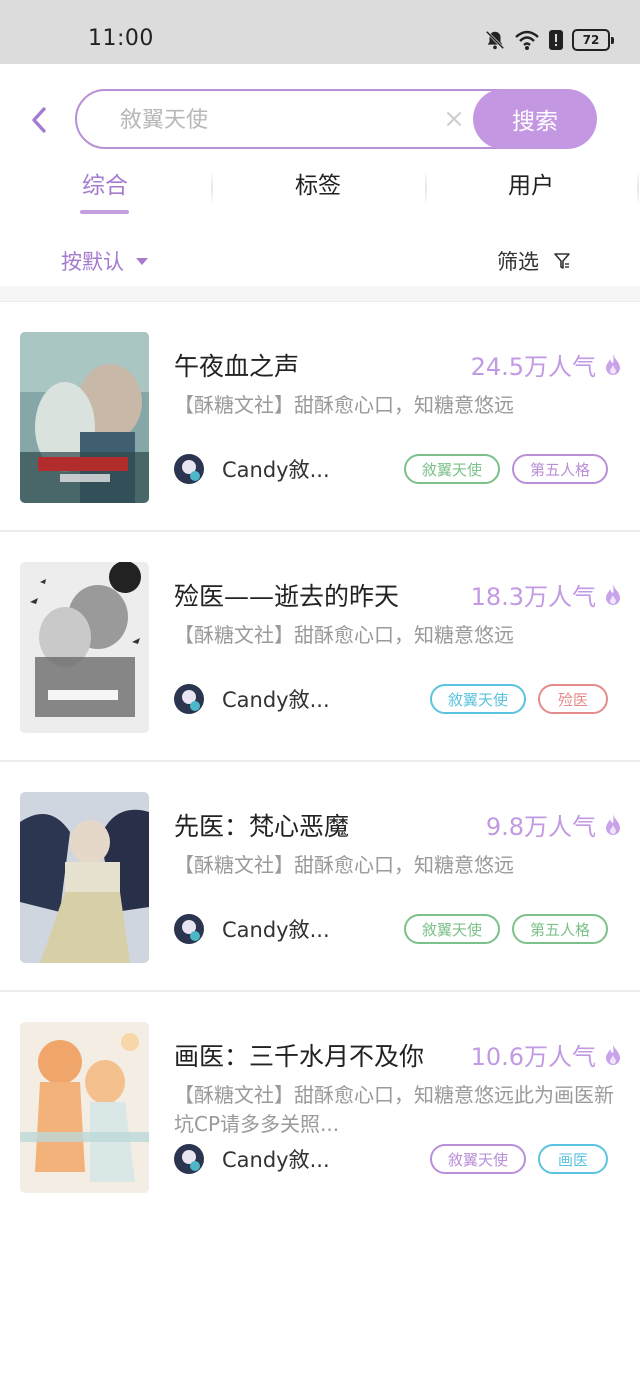 This screenshot has height=1387, width=640. I want to click on back-button, so click(39, 120).